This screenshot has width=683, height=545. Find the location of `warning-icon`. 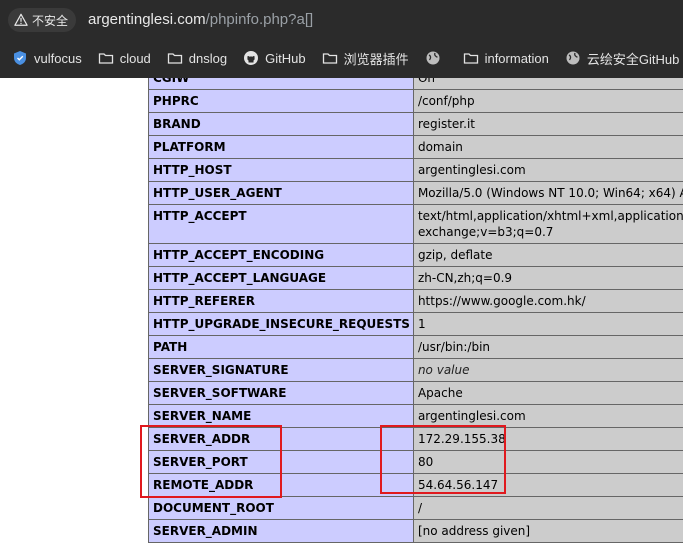

warning-icon is located at coordinates (21, 19).